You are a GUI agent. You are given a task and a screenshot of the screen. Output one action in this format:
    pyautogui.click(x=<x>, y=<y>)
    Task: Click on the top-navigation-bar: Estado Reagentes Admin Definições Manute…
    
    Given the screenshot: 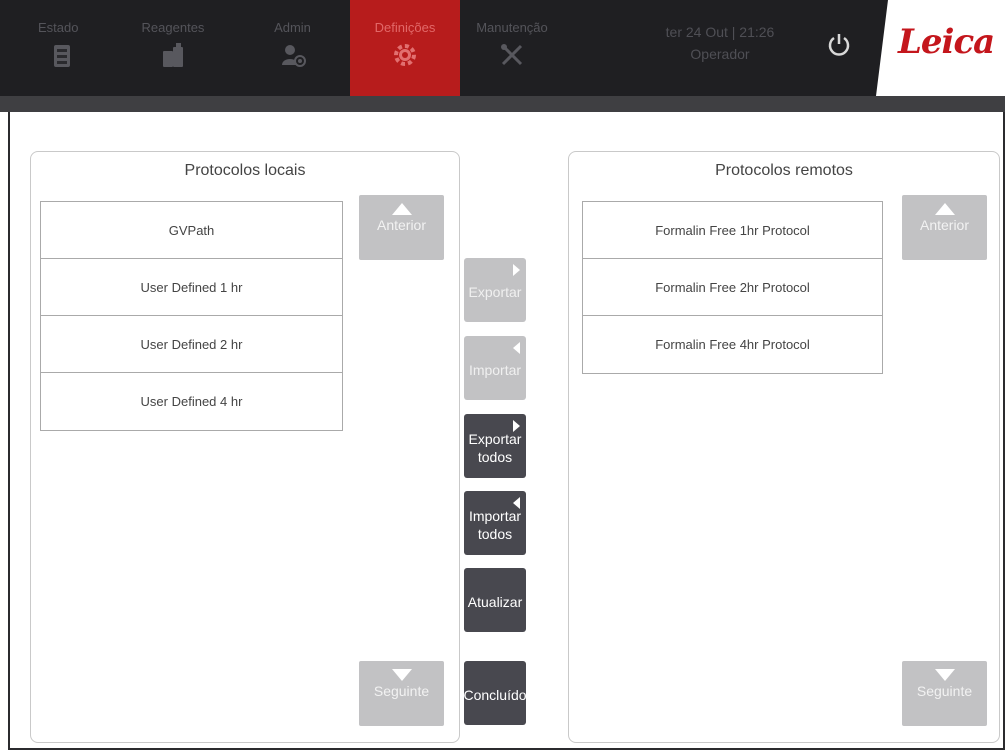 What is the action you would take?
    pyautogui.click(x=502, y=48)
    